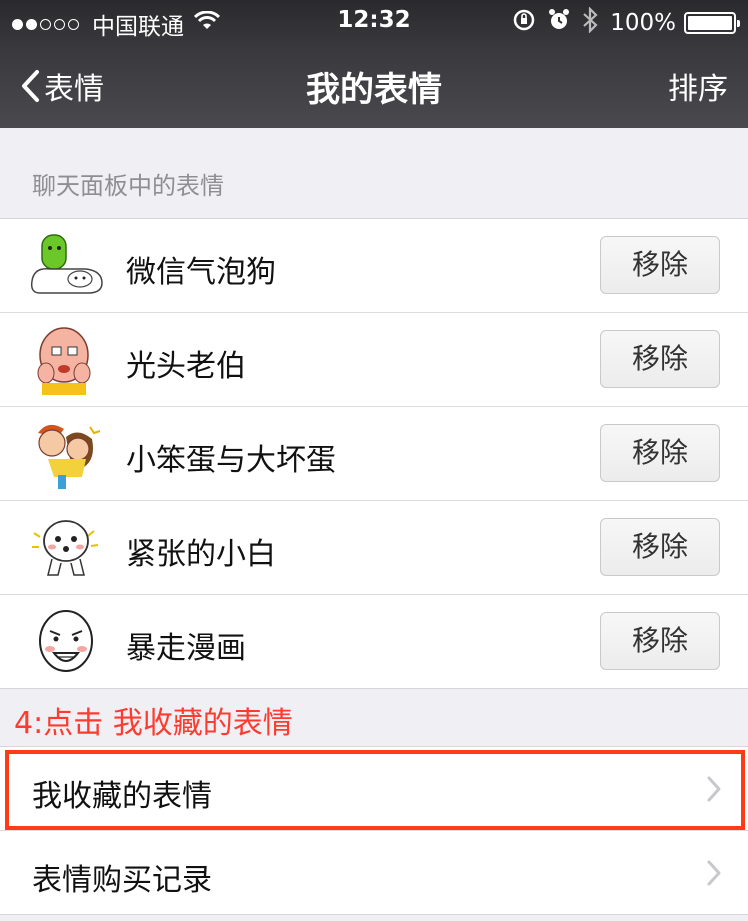 The width and height of the screenshot is (748, 921). Describe the element at coordinates (698, 86) in the screenshot. I see `sort-button: 排序` at that location.